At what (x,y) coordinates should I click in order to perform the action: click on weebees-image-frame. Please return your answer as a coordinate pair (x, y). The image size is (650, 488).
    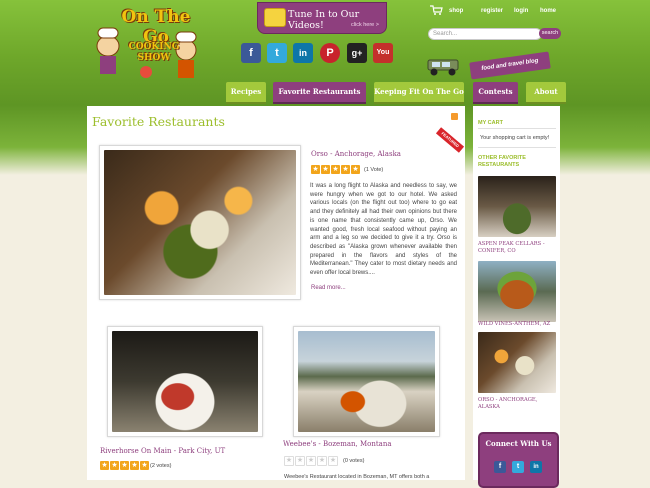
    Looking at the image, I should click on (366, 381).